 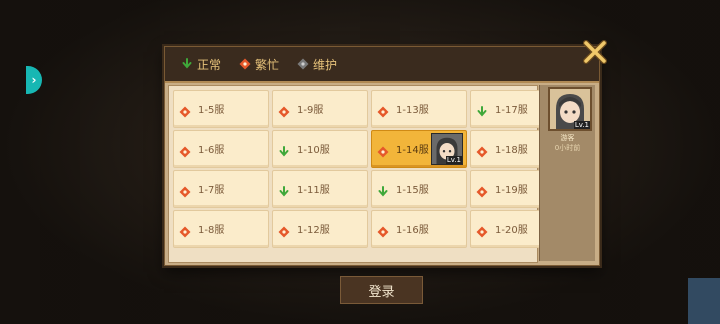 I want to click on server-label: 1-5服, so click(x=211, y=110).